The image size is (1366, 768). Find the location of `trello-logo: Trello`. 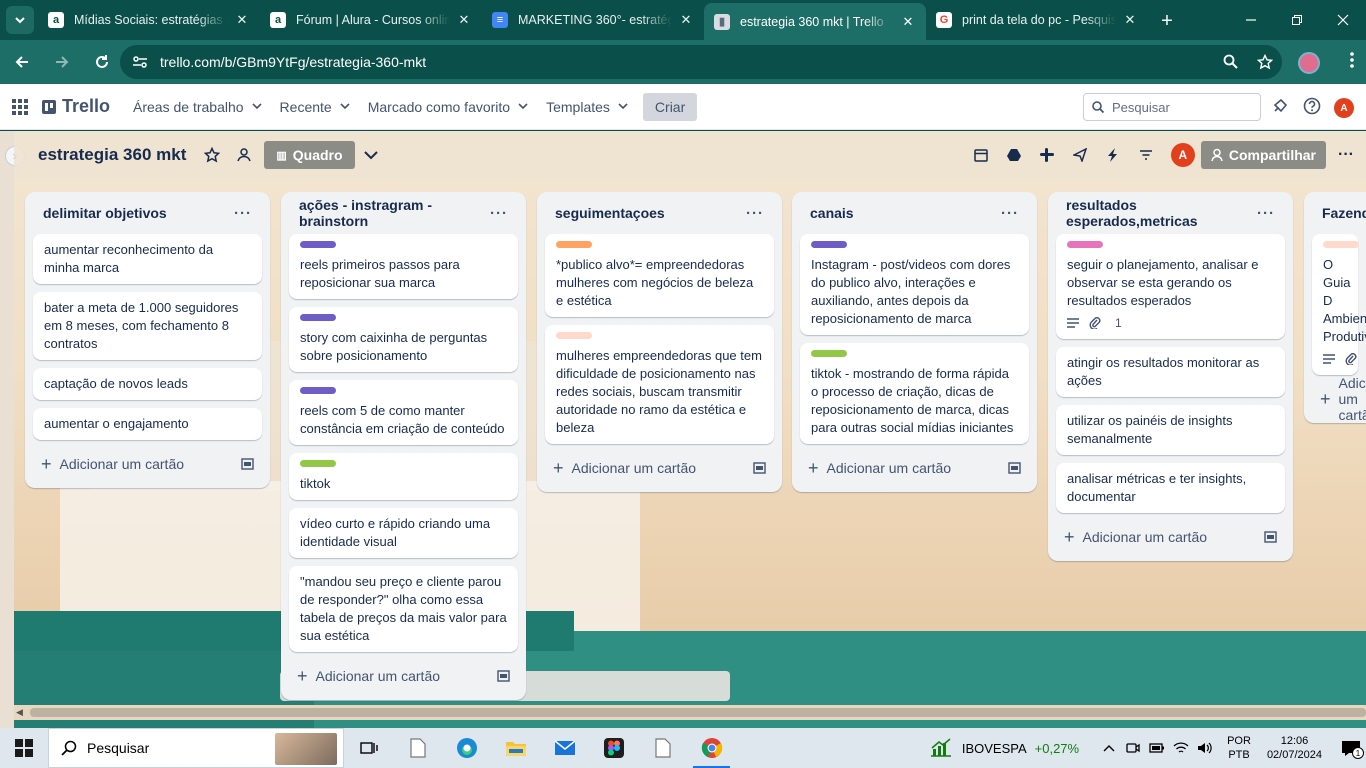

trello-logo: Trello is located at coordinates (76, 106).